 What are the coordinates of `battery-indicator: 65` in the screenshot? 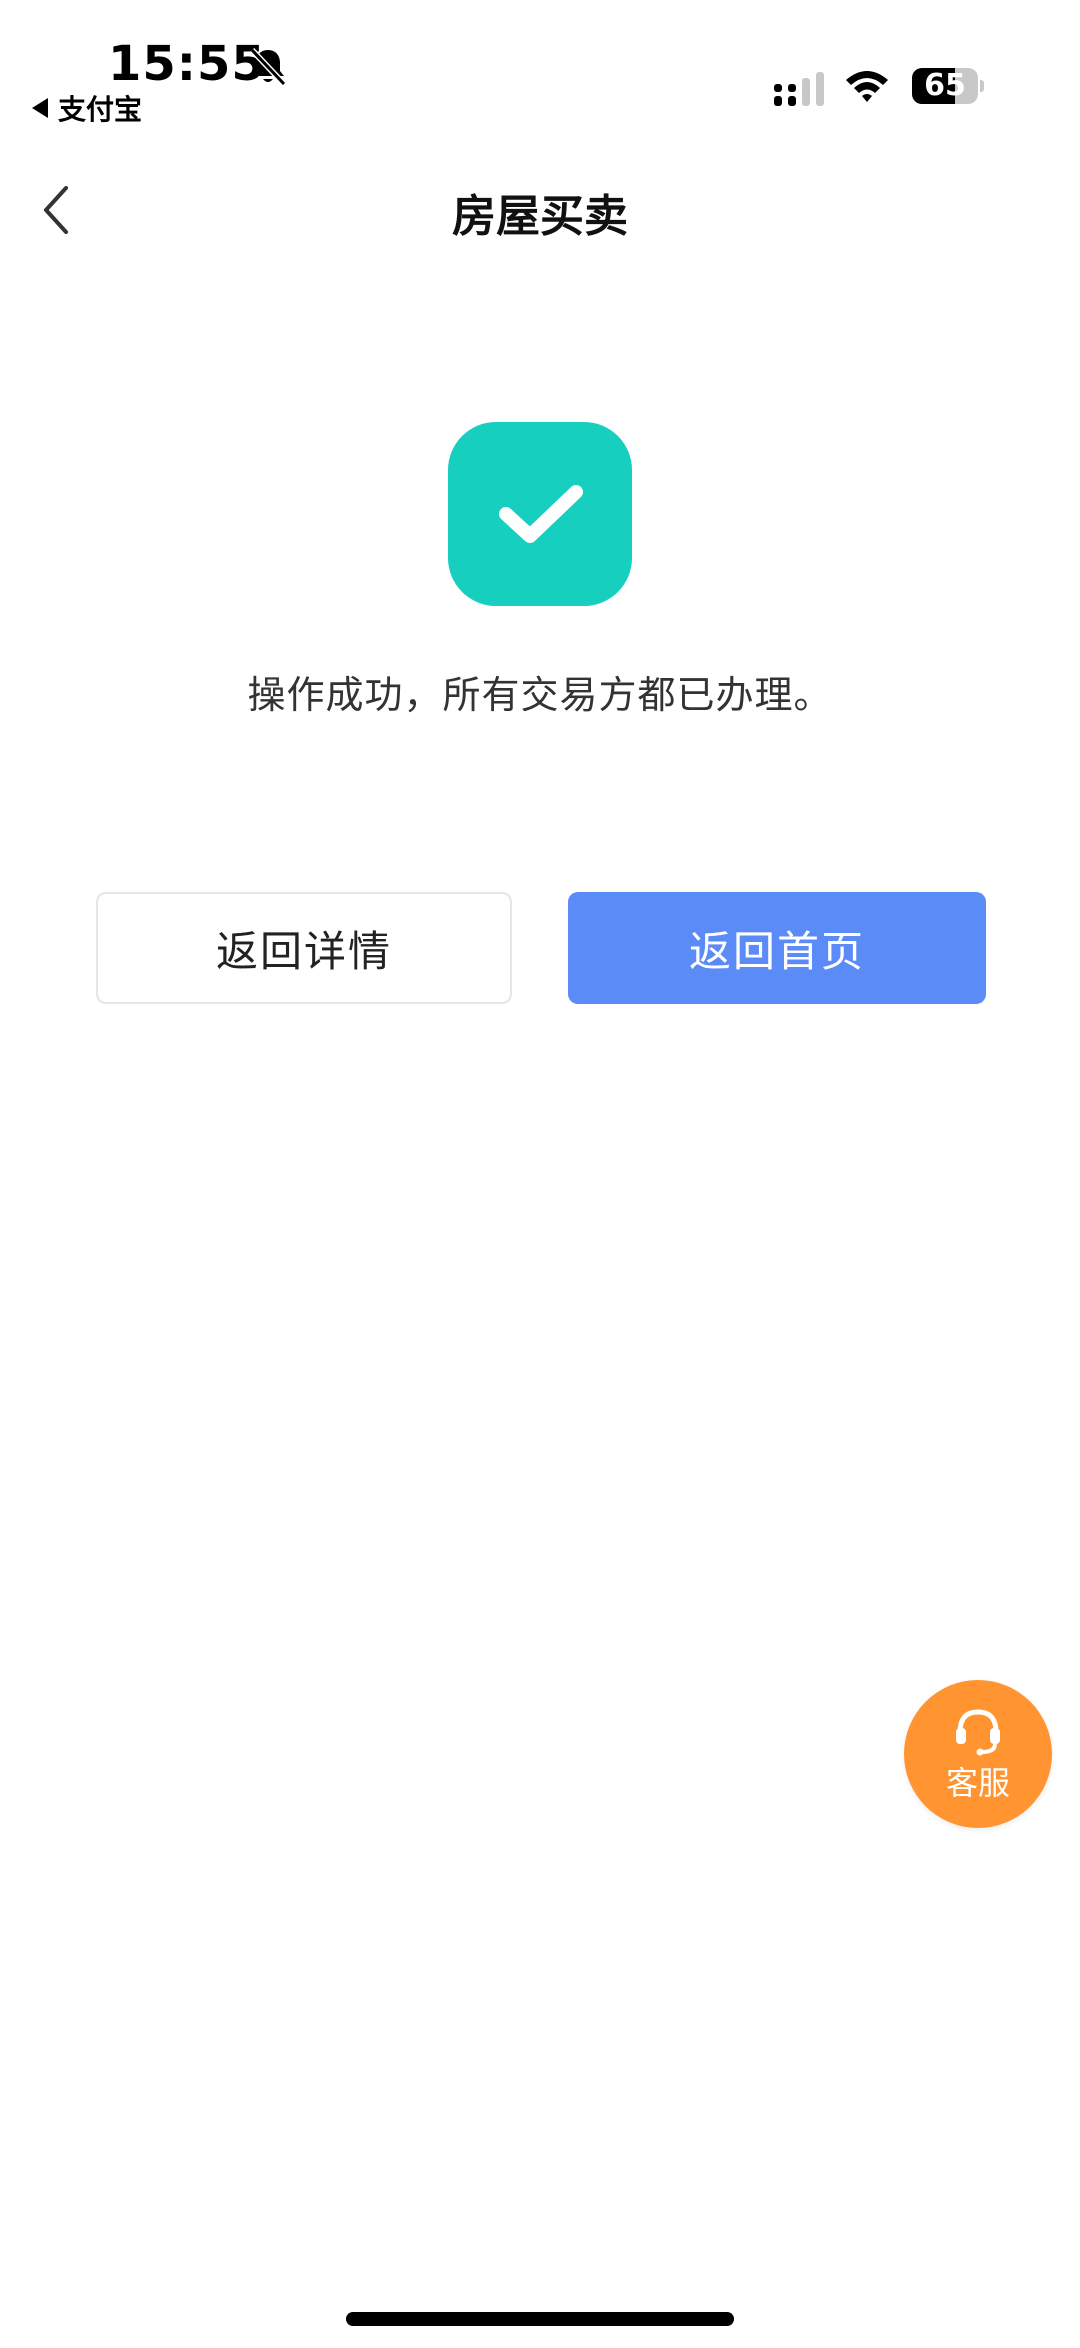 It's located at (948, 86).